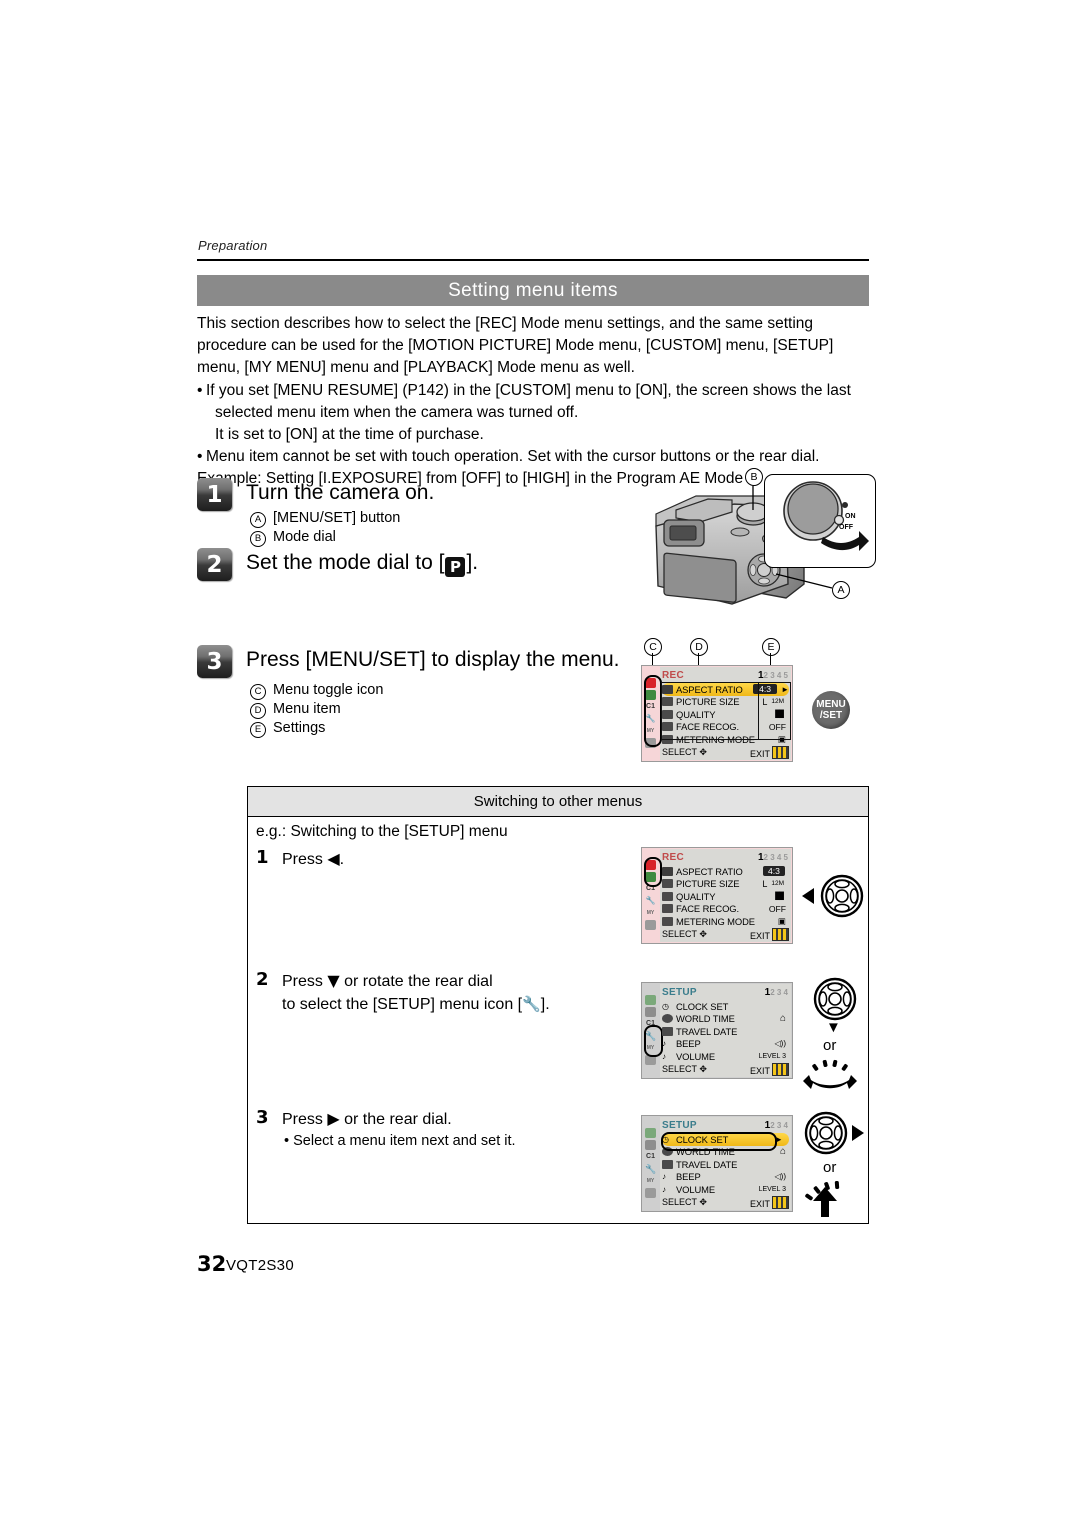  What do you see at coordinates (709, 871) in the screenshot?
I see `menu-row-label: ASPECT RATIO` at bounding box center [709, 871].